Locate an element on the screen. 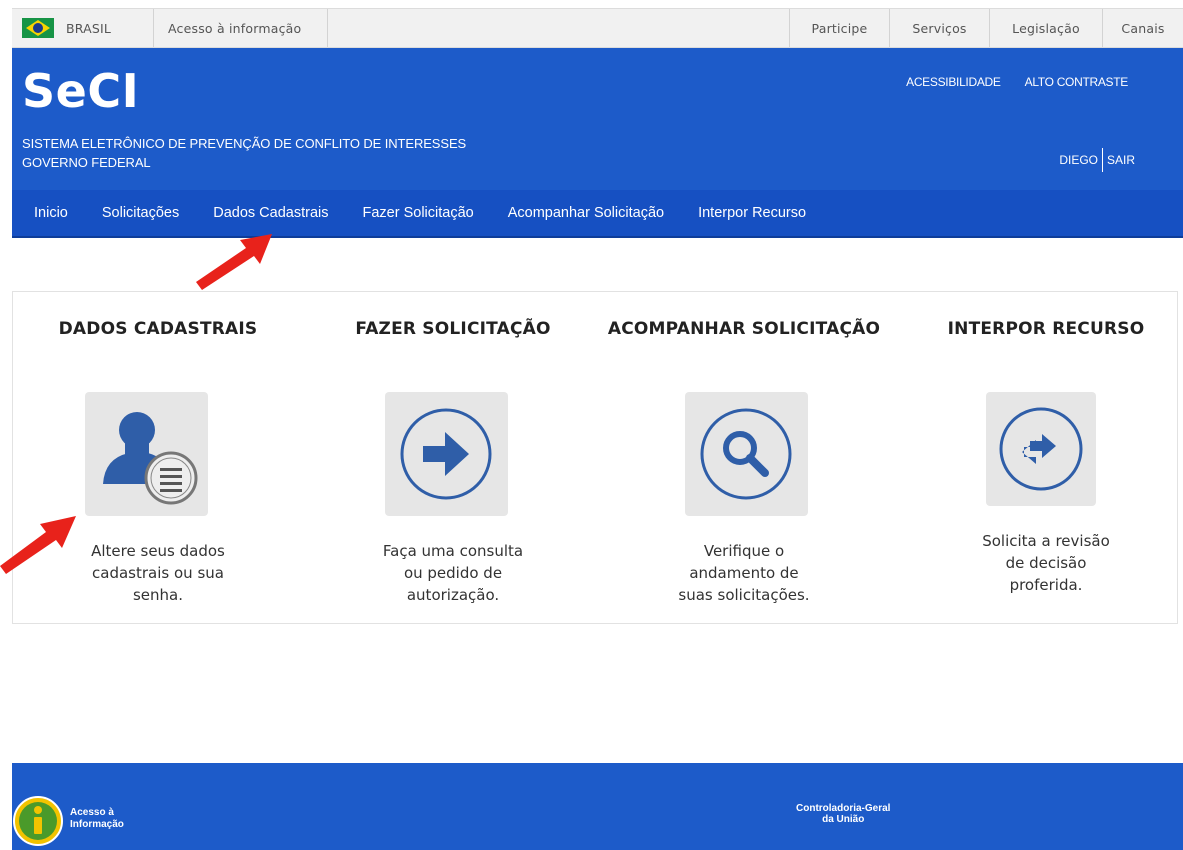  card-title: ACOMPANHAR SOLICITAÇÃO is located at coordinates (744, 329).